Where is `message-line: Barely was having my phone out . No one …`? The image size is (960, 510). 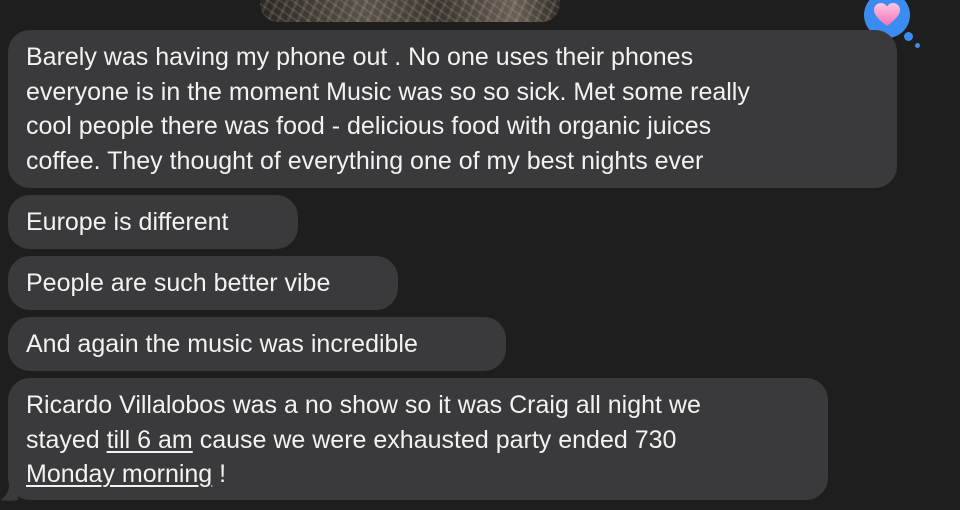
message-line: Barely was having my phone out . No one … is located at coordinates (360, 57).